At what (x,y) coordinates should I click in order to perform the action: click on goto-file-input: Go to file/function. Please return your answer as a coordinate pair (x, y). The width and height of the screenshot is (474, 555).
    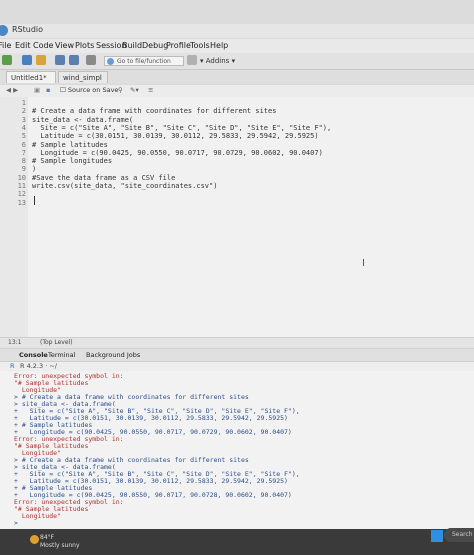
    Looking at the image, I should click on (144, 61).